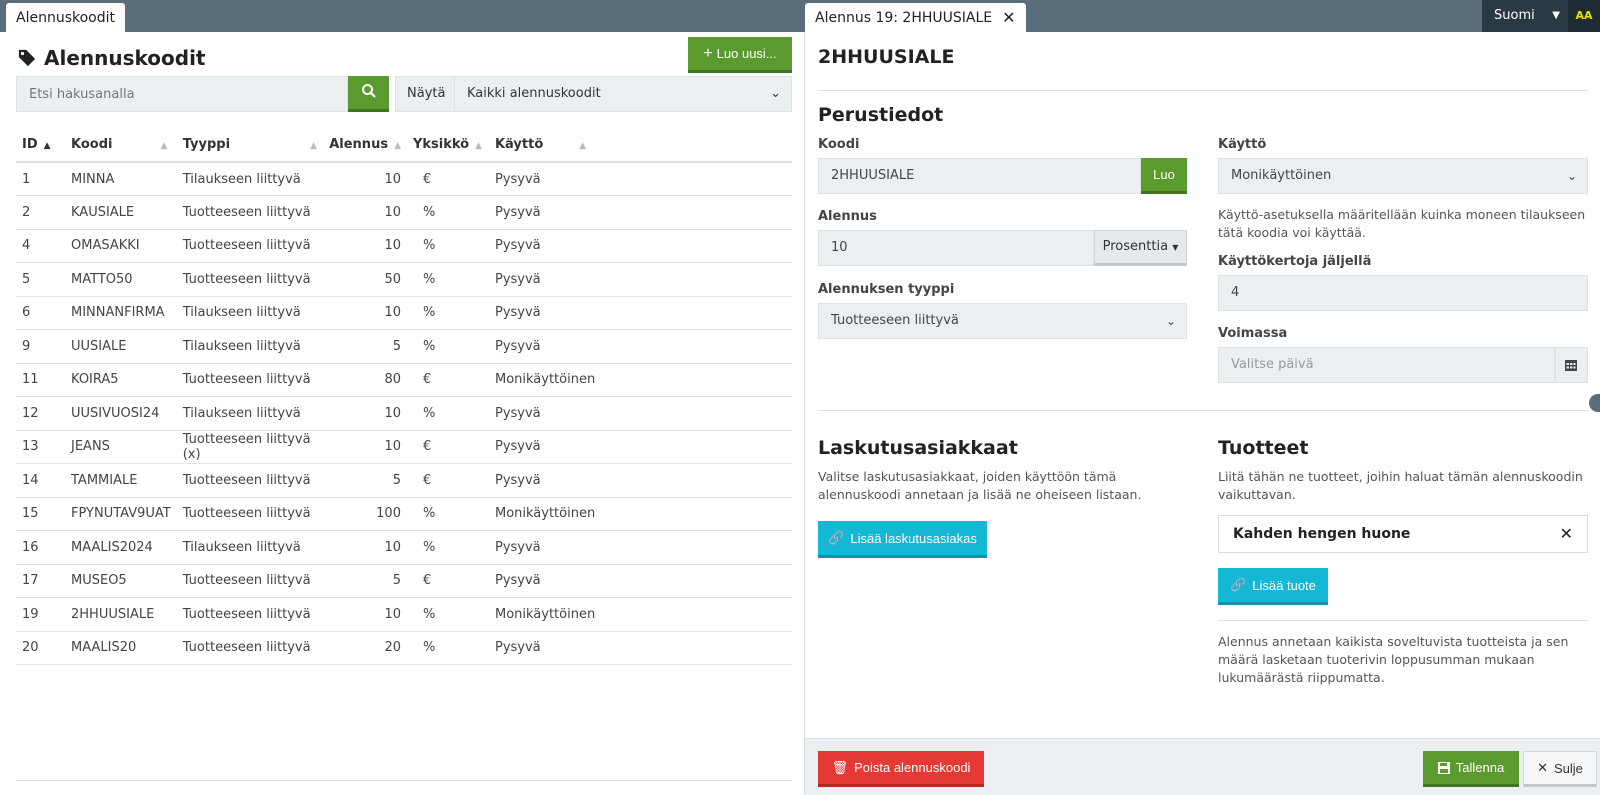 This screenshot has height=795, width=1600. I want to click on column-code: Koodi ▲, so click(121, 145).